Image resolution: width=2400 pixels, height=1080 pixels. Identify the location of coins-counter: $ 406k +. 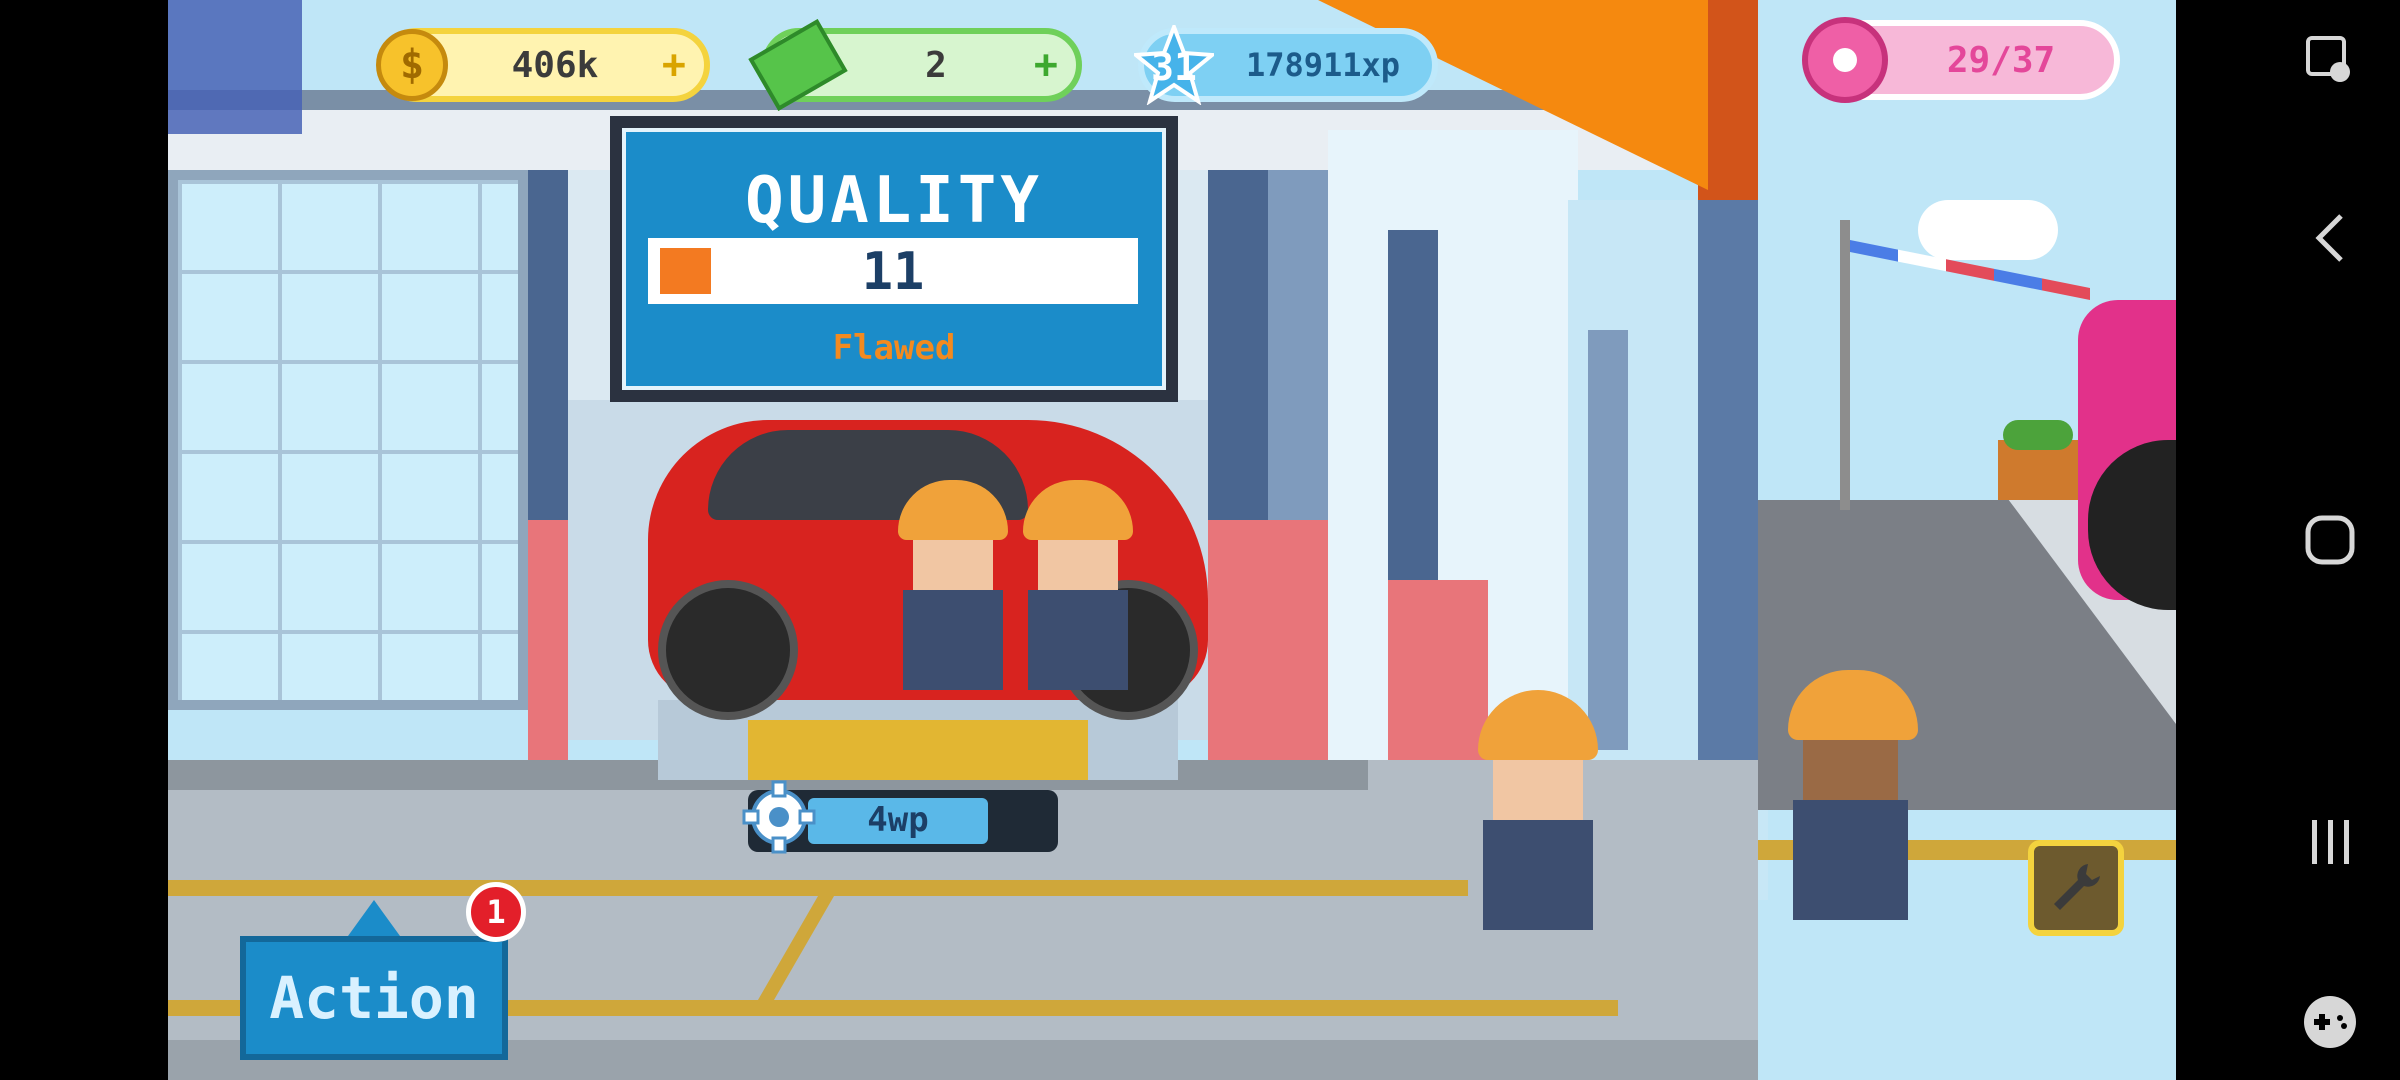
(543, 65).